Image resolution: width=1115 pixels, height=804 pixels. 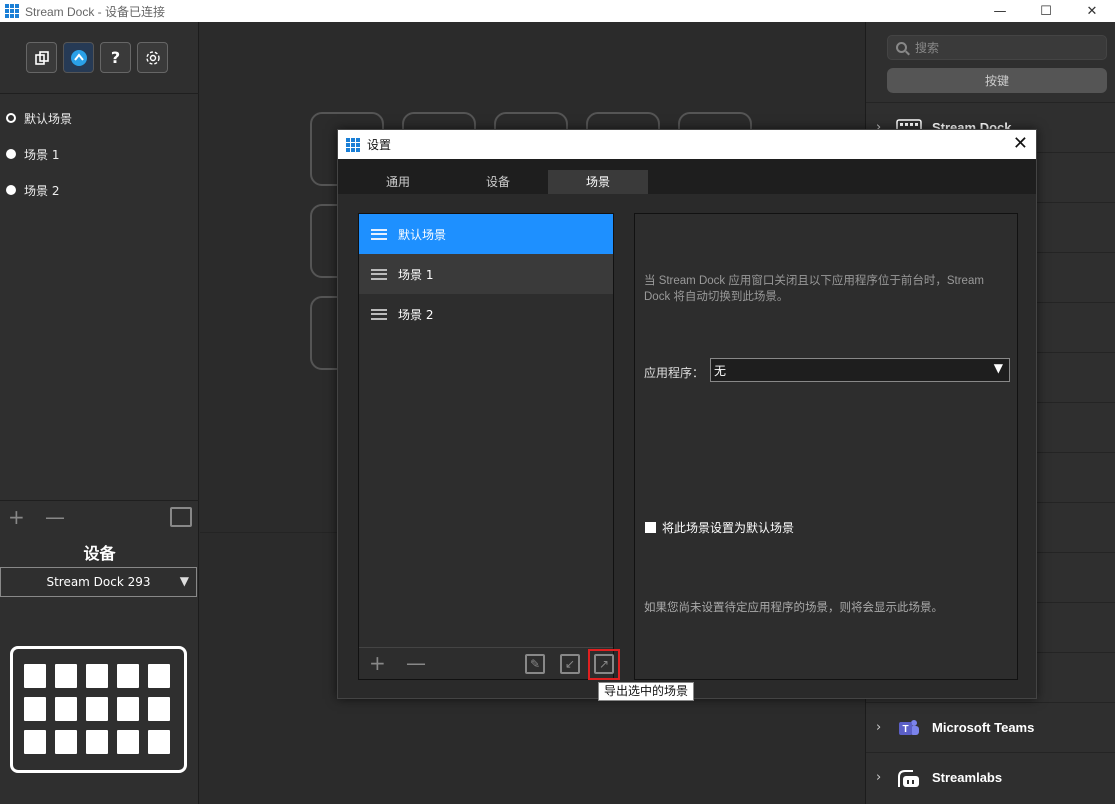 What do you see at coordinates (1046, 11) in the screenshot?
I see `maximize-button: ☐` at bounding box center [1046, 11].